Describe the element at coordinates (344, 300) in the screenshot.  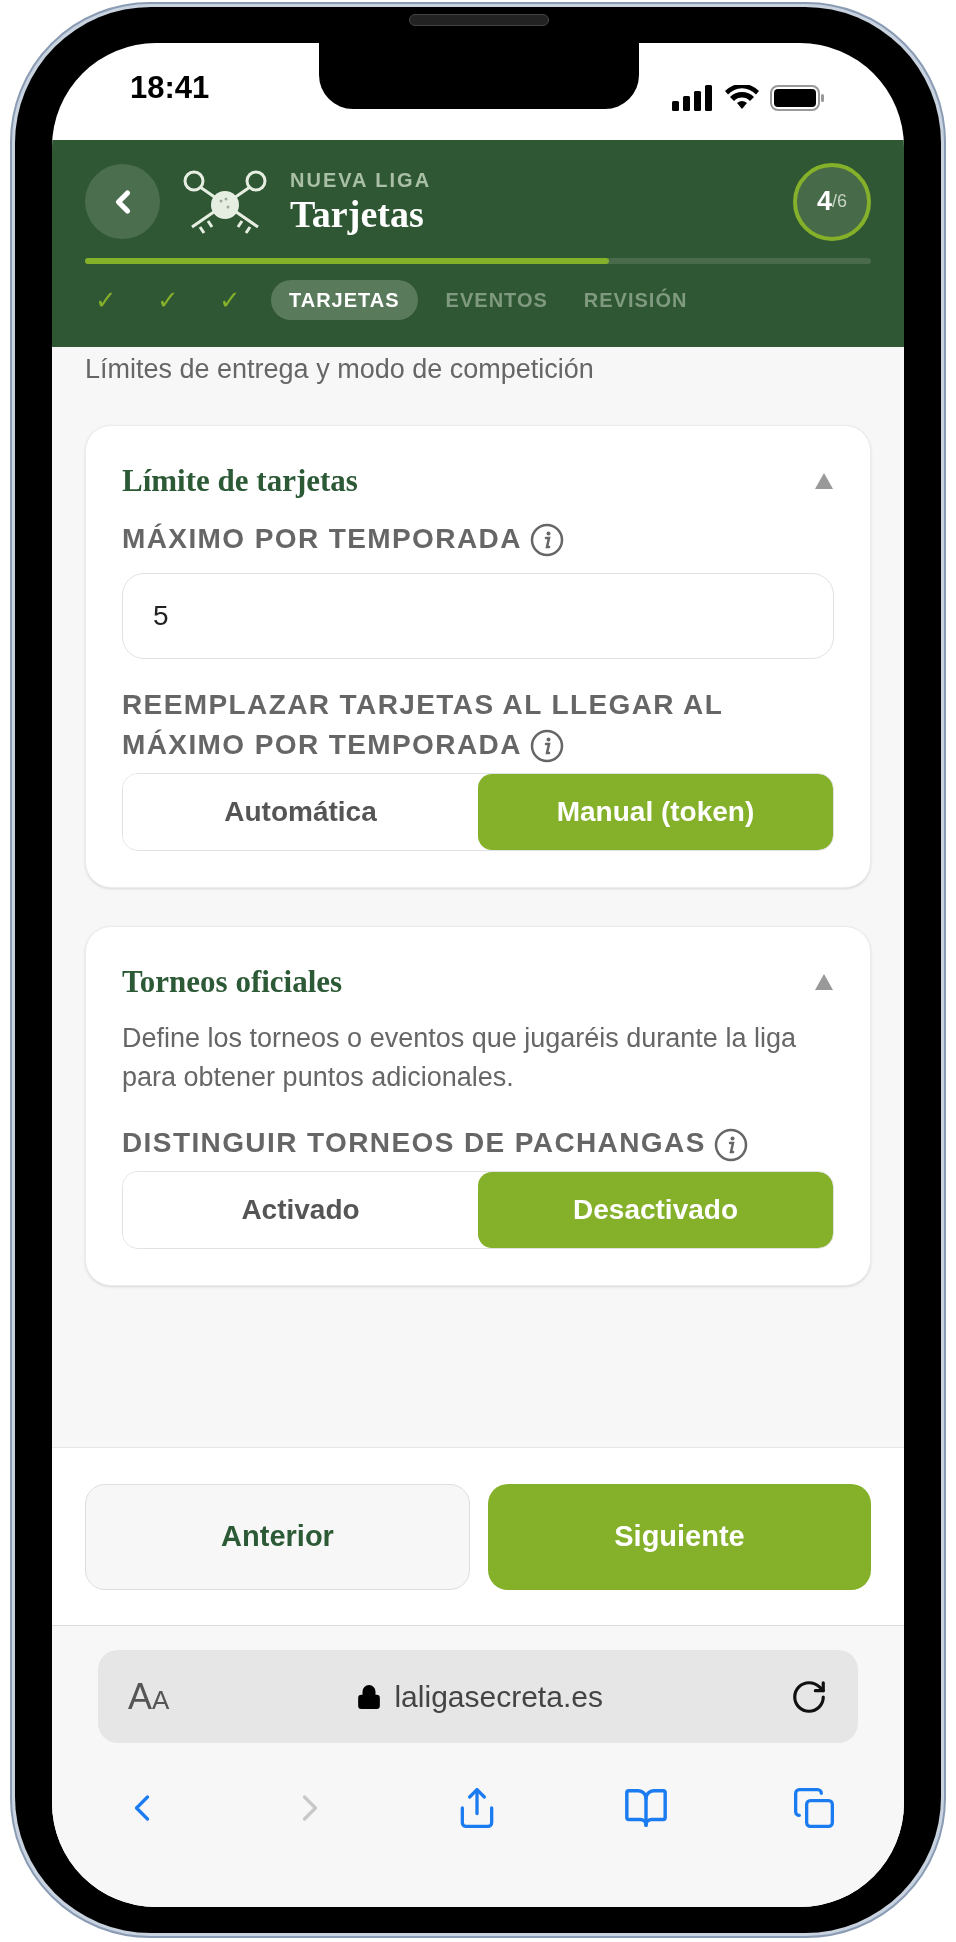
I see `step-tab: TARJETAS` at that location.